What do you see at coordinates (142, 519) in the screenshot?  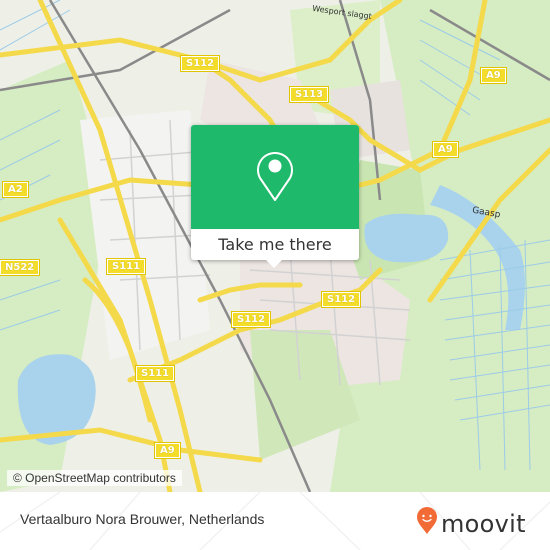 I see `location-title: Vertaalburo Nora Brouwer, Netherlands` at bounding box center [142, 519].